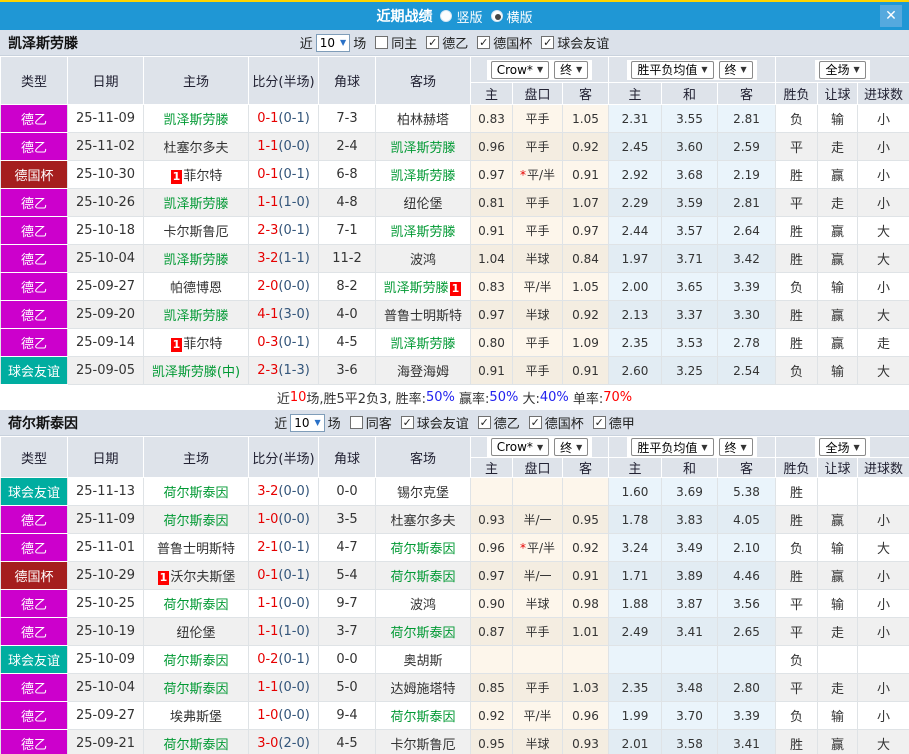 The width and height of the screenshot is (909, 754). I want to click on sub-column-header: 进球数, so click(883, 467).